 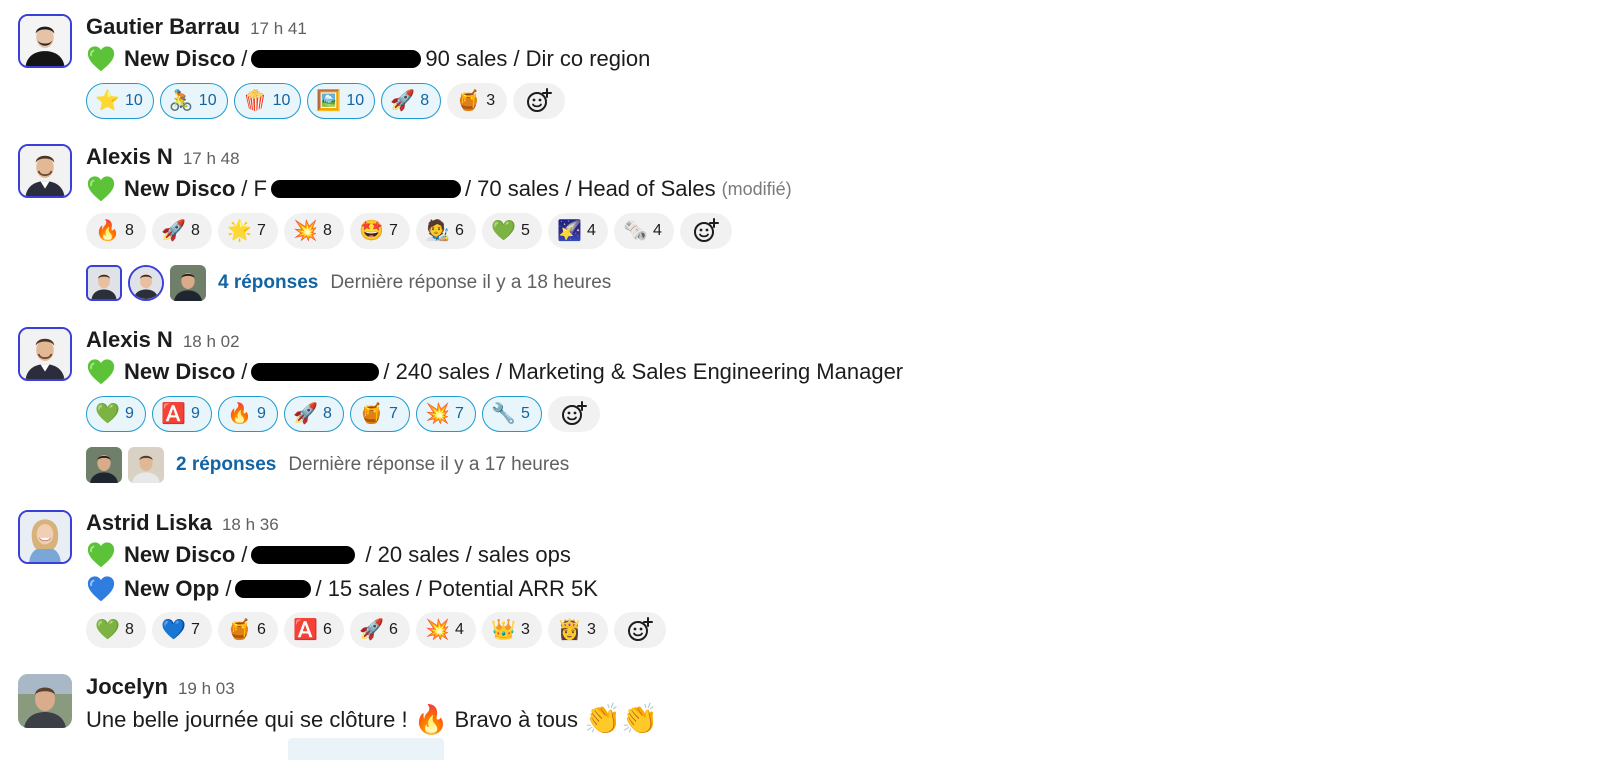 What do you see at coordinates (268, 283) in the screenshot?
I see `thread-replies-link: 4 réponses` at bounding box center [268, 283].